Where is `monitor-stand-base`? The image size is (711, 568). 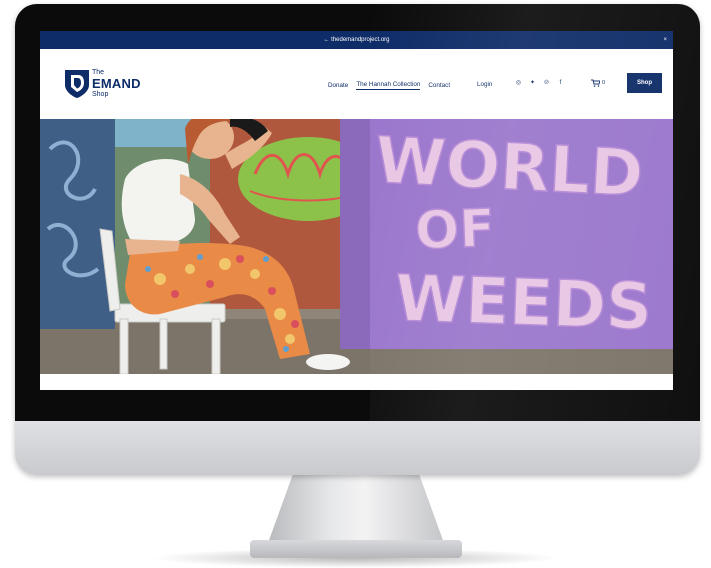
monitor-stand-base is located at coordinates (356, 549).